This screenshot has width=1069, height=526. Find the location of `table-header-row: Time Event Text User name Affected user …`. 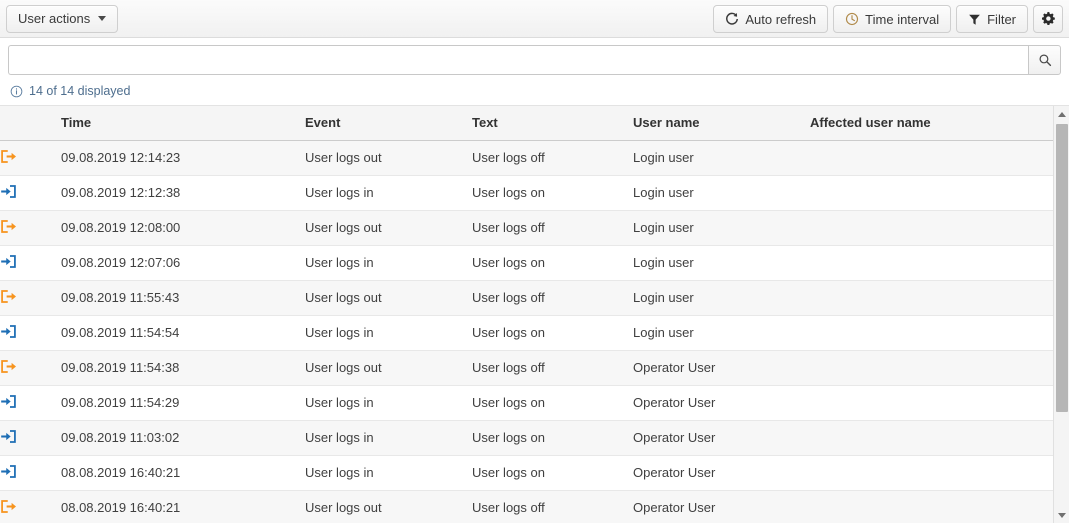

table-header-row: Time Event Text User name Affected user … is located at coordinates (526, 123).